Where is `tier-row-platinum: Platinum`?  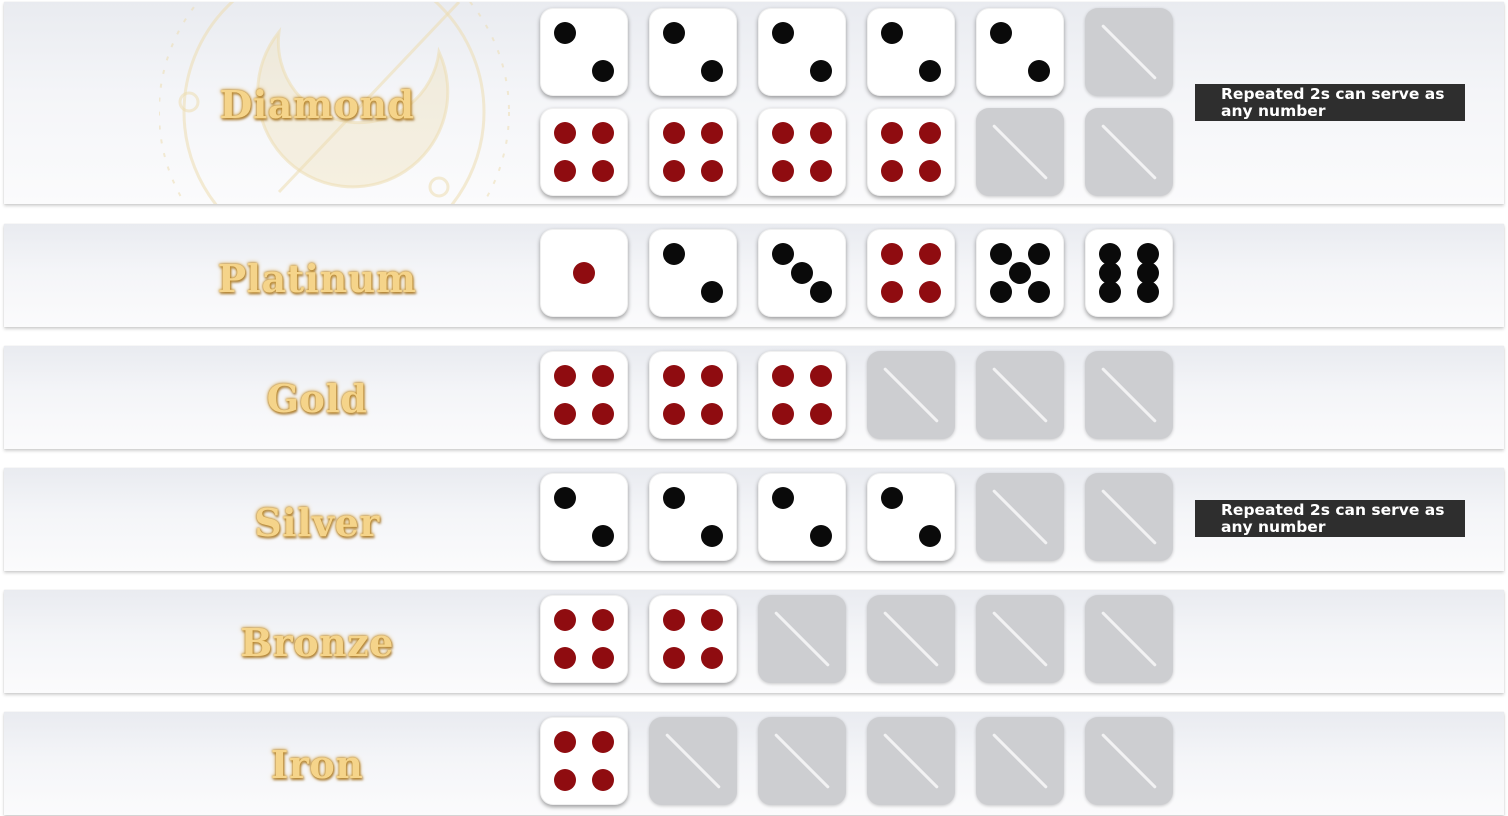
tier-row-platinum: Platinum is located at coordinates (754, 275).